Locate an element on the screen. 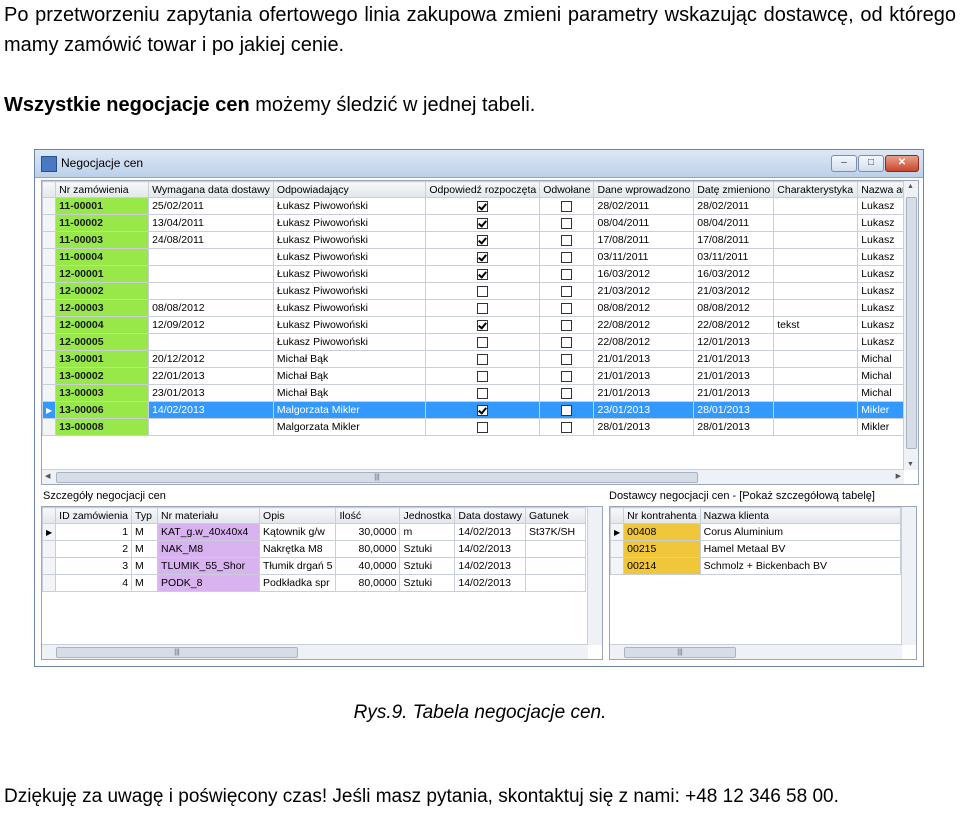  modified-date-cell: 28/02/2011 is located at coordinates (734, 206).